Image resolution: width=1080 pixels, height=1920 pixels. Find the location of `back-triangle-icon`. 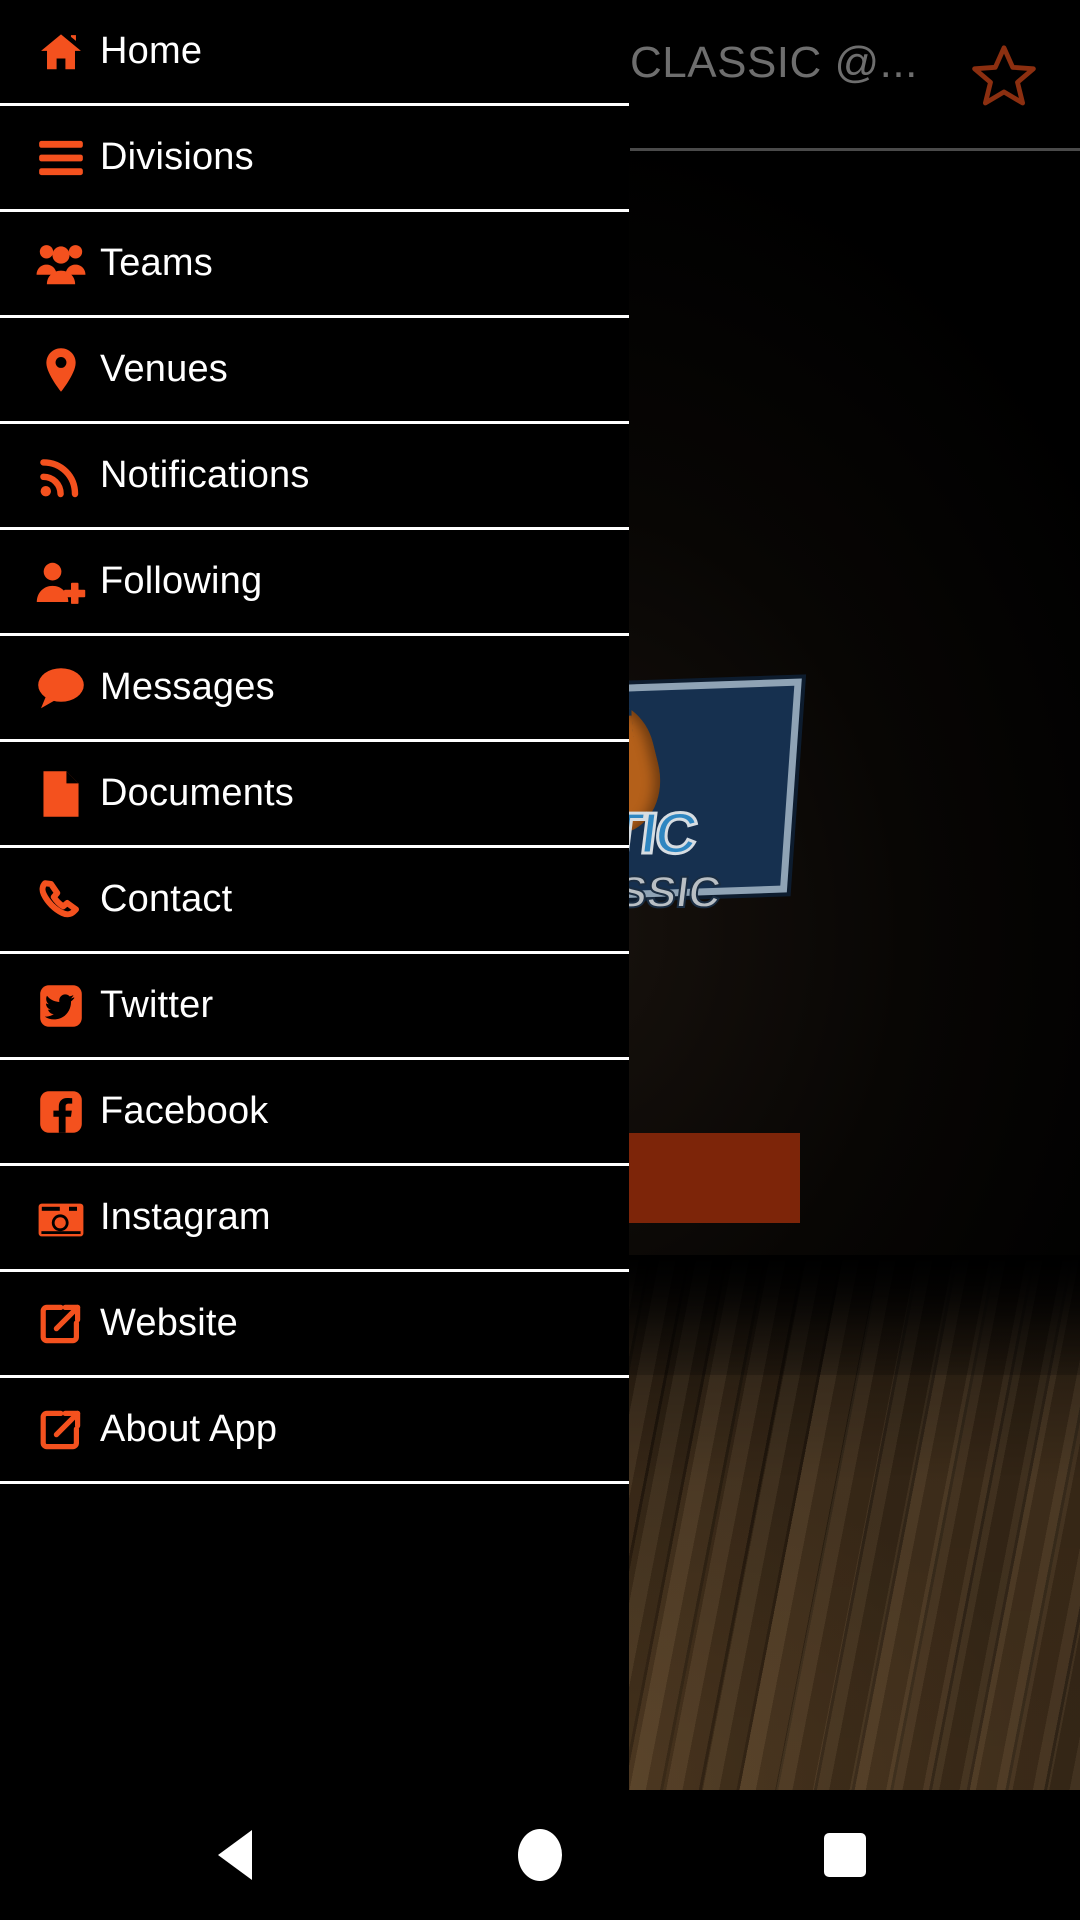

back-triangle-icon is located at coordinates (235, 1855).